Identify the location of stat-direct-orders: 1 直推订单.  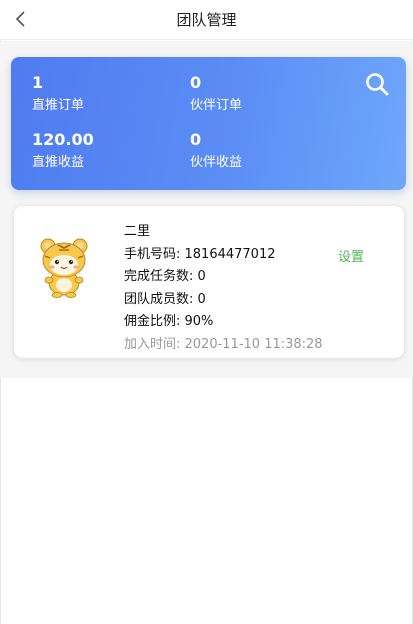
(58, 94).